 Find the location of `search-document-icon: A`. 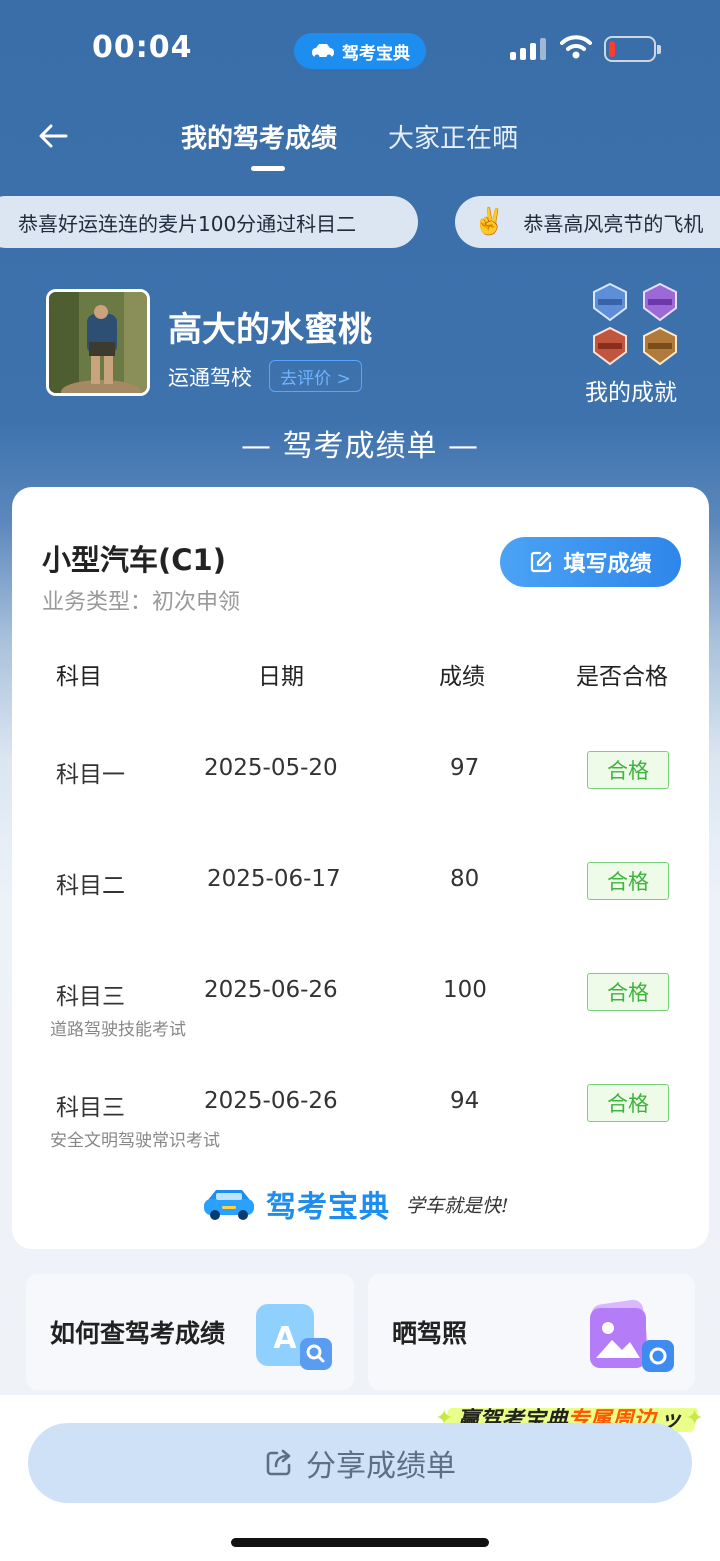

search-document-icon: A is located at coordinates (294, 1337).